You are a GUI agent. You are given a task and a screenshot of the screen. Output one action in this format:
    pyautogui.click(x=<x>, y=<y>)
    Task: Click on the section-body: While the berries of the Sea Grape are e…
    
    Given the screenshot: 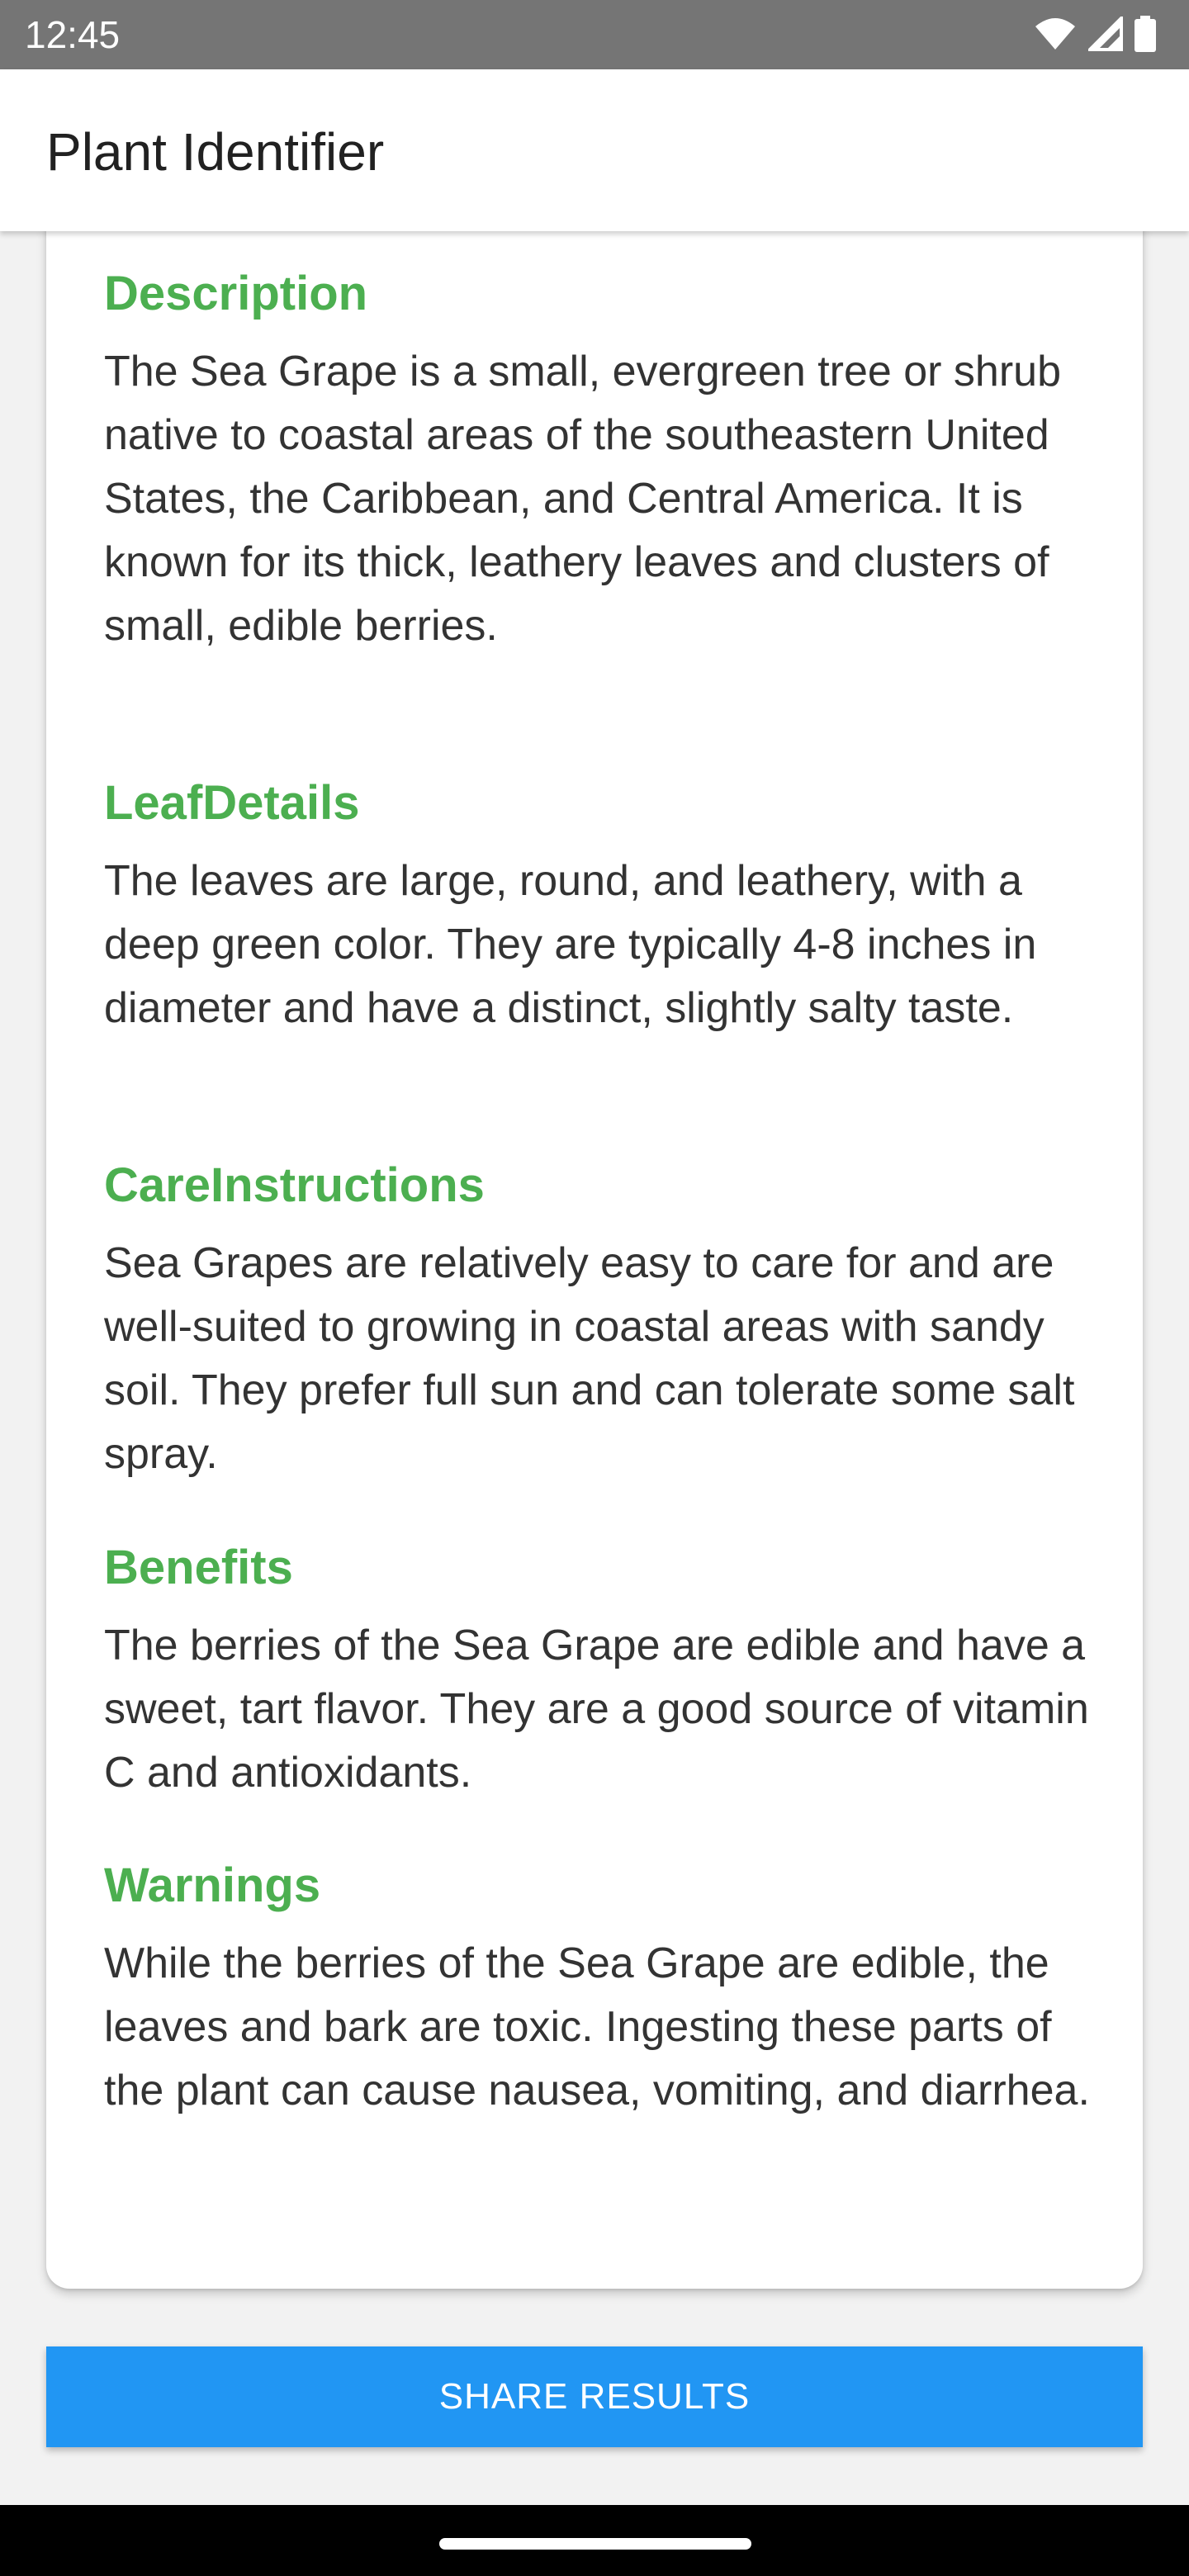 What is the action you would take?
    pyautogui.click(x=597, y=2026)
    